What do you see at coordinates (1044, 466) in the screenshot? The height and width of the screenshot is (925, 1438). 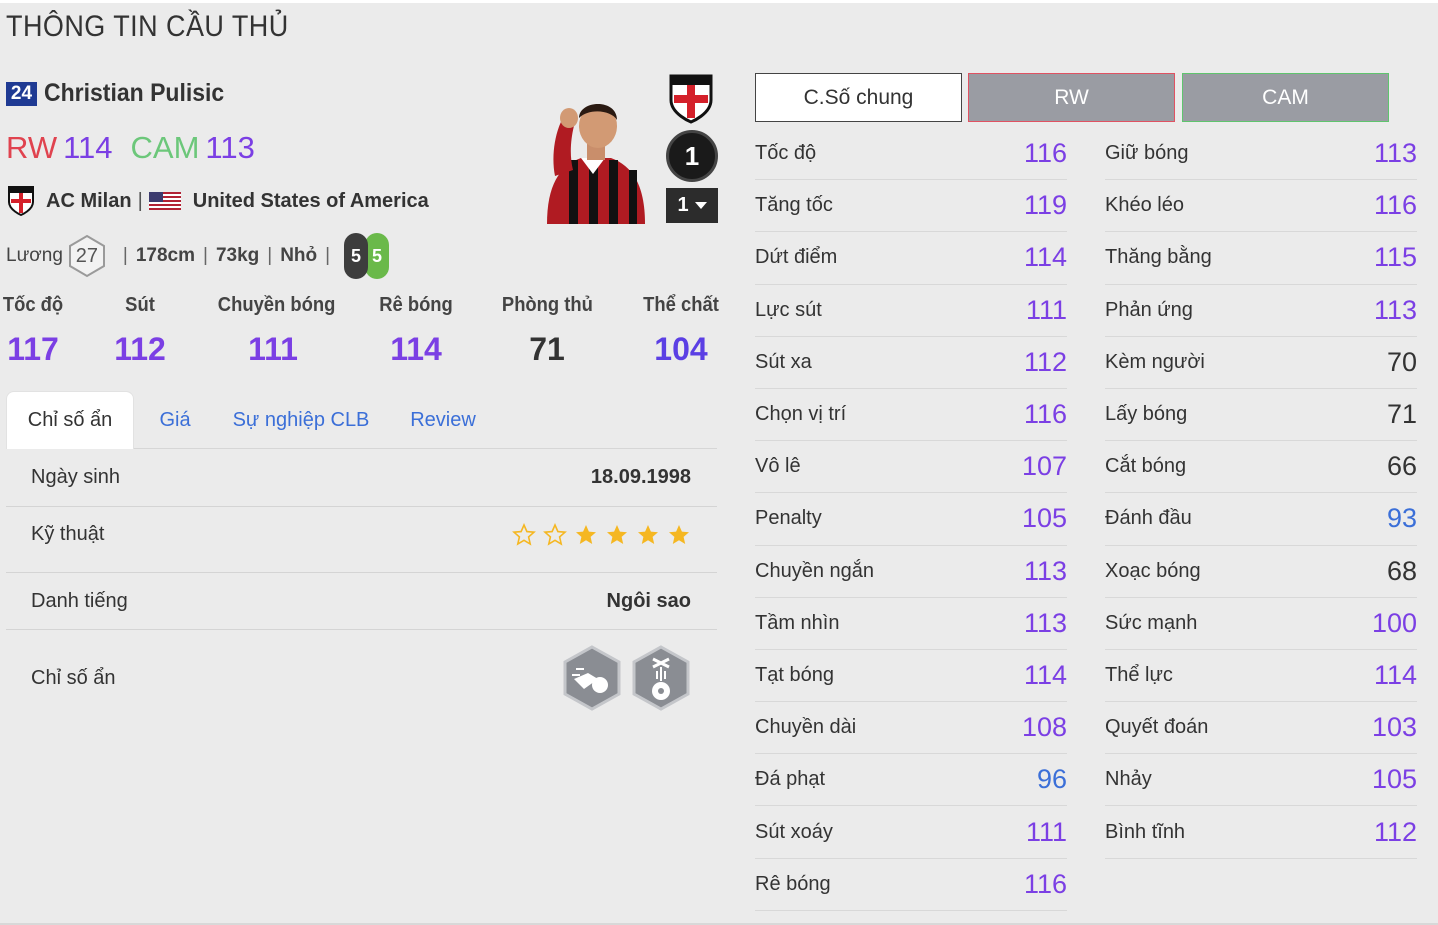 I see `attribute-value: 107` at bounding box center [1044, 466].